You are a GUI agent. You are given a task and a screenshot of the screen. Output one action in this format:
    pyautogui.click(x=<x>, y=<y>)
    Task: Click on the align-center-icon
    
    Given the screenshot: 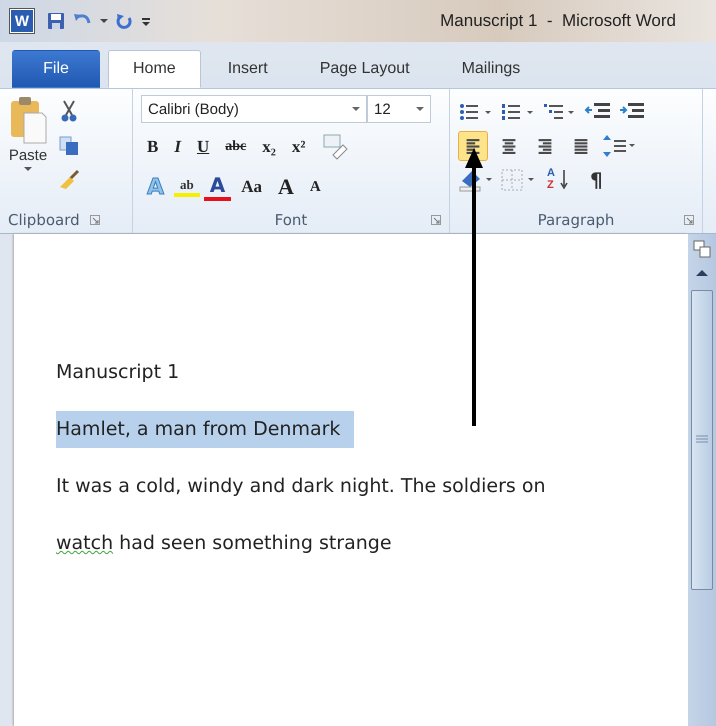 What is the action you would take?
    pyautogui.click(x=509, y=146)
    